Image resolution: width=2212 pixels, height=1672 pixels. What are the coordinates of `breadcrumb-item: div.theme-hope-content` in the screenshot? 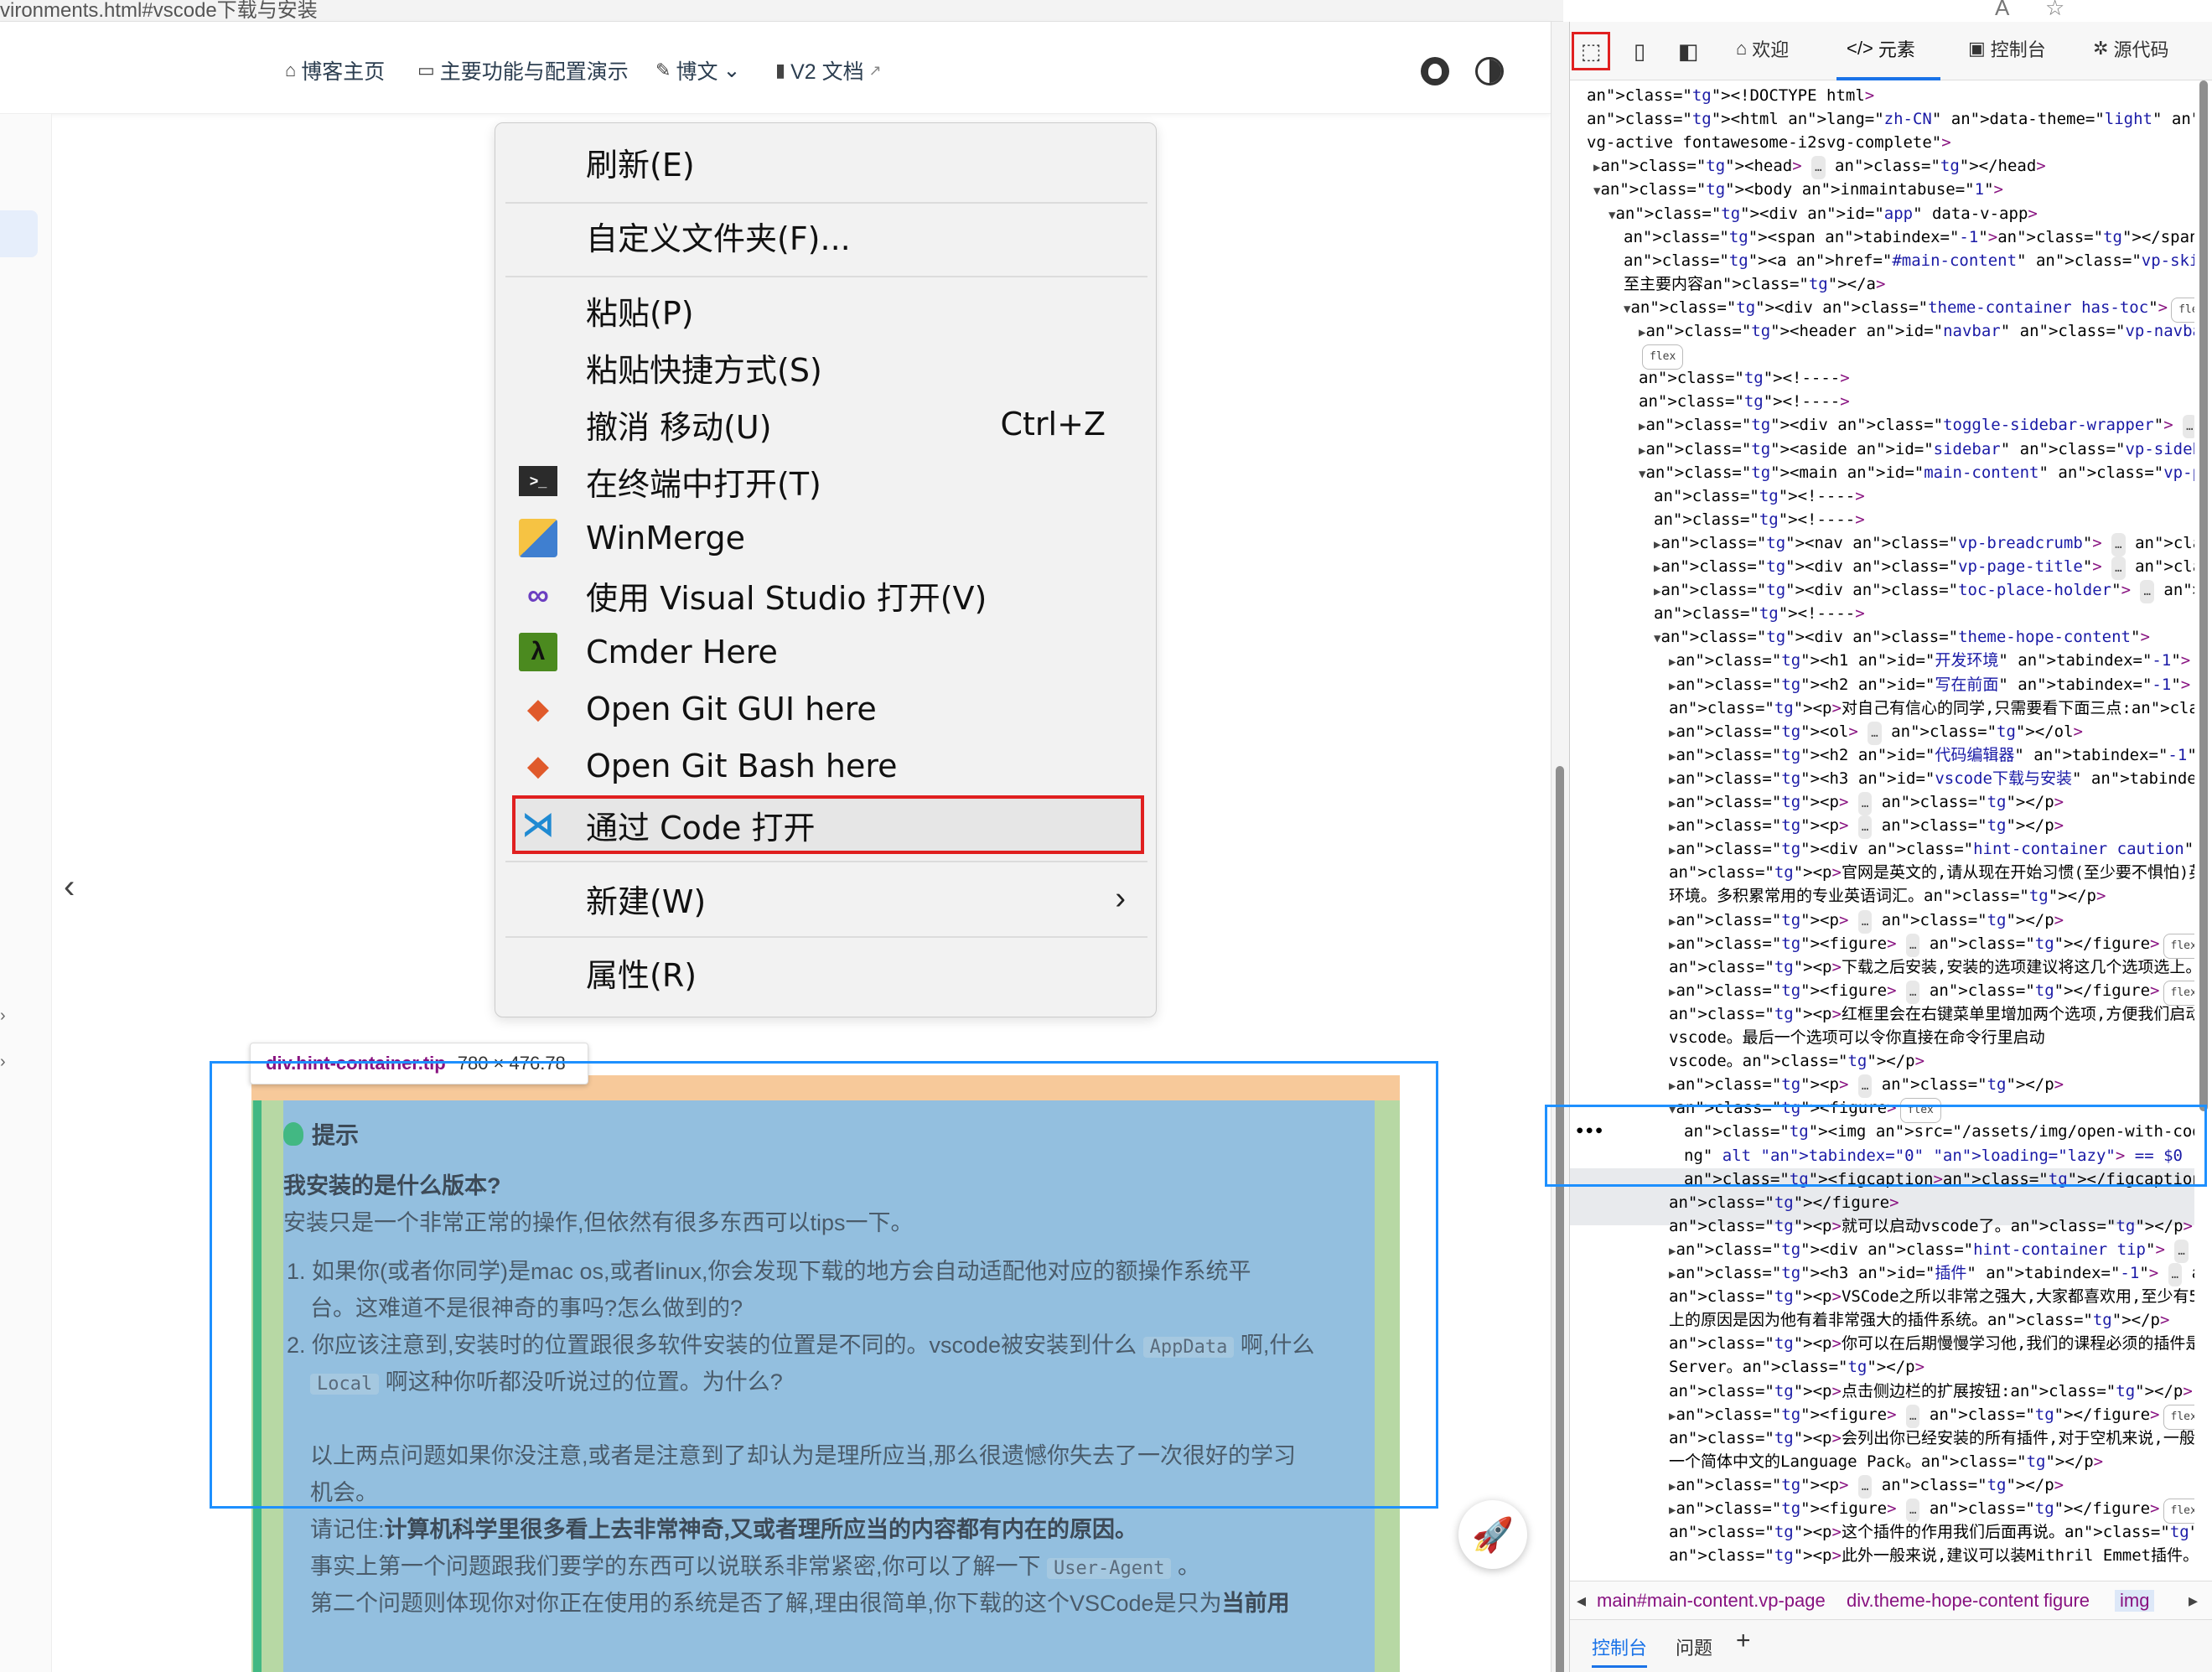 It's located at (1943, 1601).